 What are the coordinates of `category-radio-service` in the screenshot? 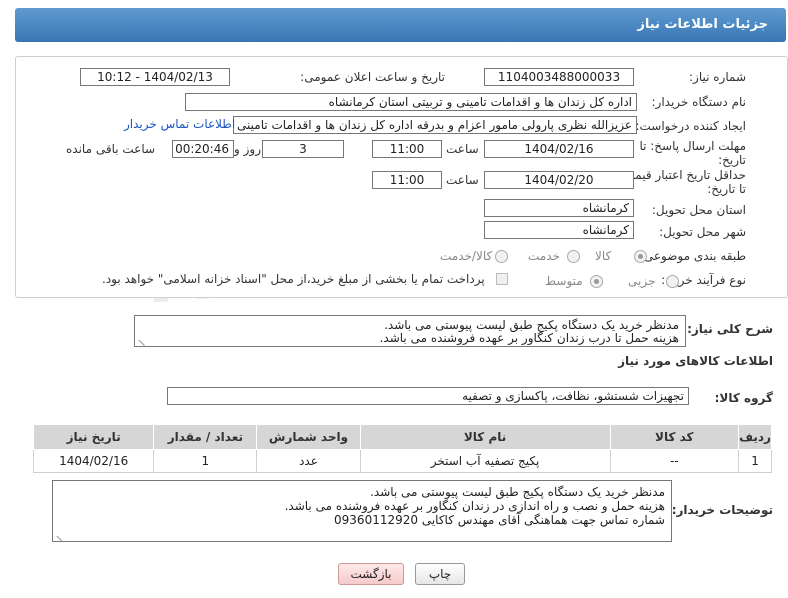 It's located at (573, 256).